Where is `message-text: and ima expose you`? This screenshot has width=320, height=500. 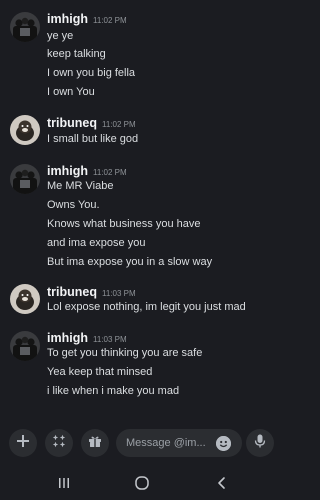 message-text: and ima expose you is located at coordinates (96, 243).